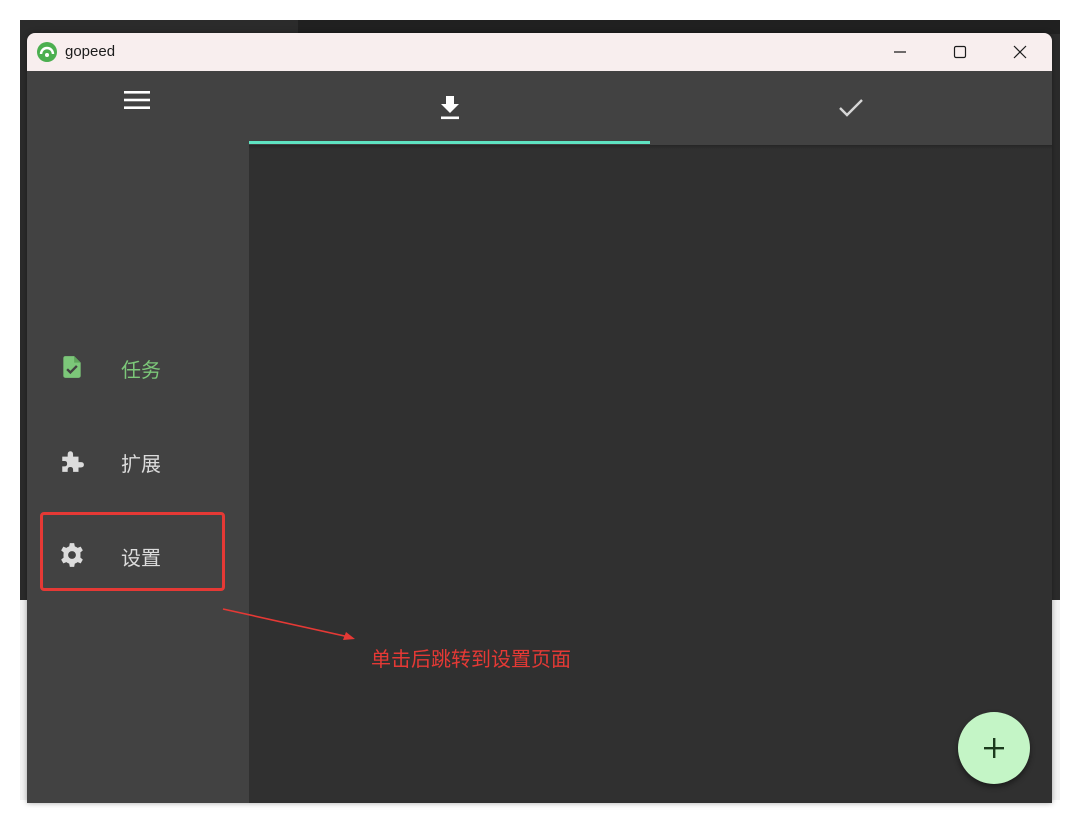 The image size is (1080, 823). I want to click on window-title: gopeed, so click(90, 51).